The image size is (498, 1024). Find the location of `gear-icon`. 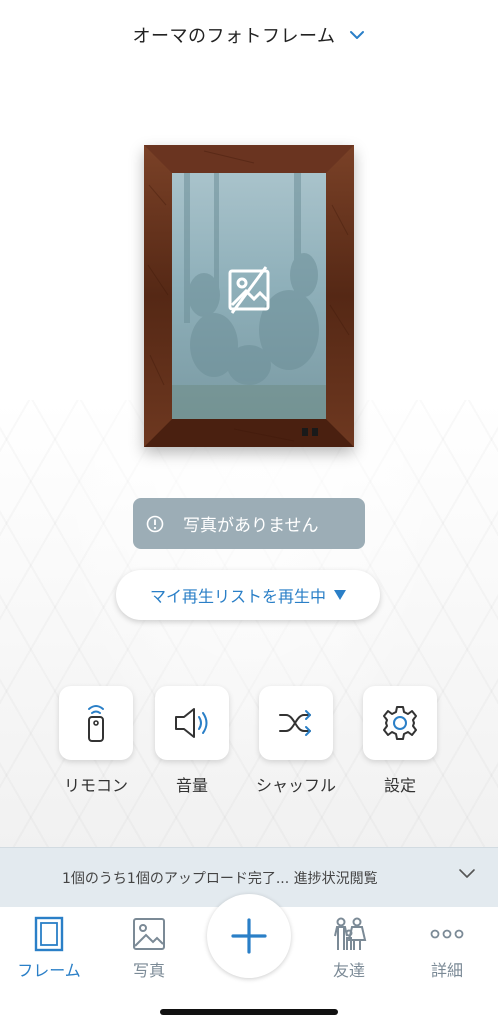

gear-icon is located at coordinates (400, 723).